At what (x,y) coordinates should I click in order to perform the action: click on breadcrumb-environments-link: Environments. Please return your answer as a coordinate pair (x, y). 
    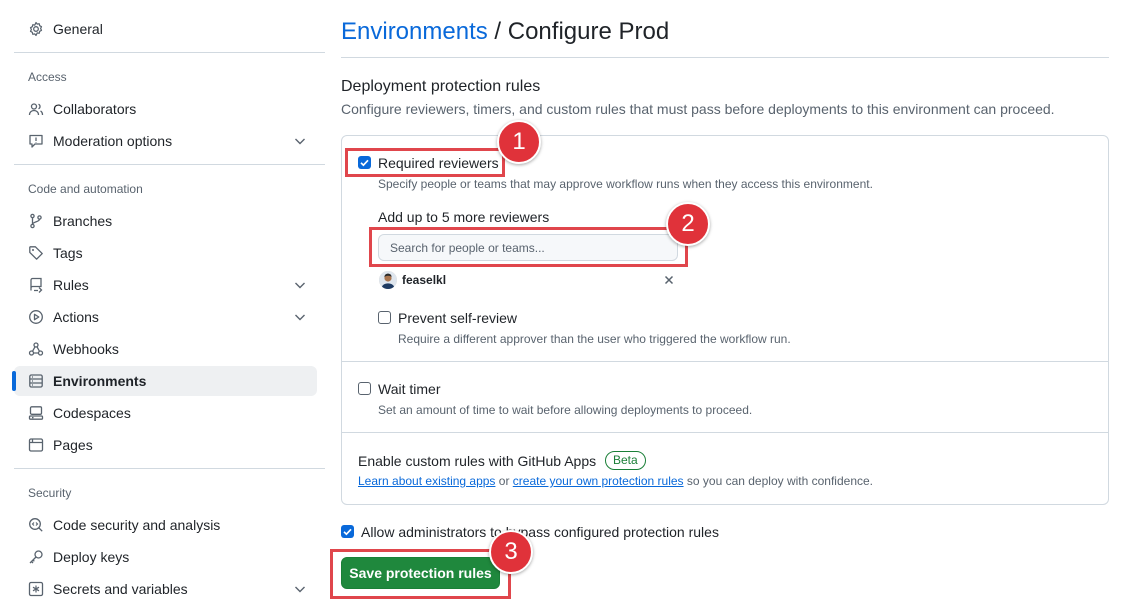
    Looking at the image, I should click on (414, 31).